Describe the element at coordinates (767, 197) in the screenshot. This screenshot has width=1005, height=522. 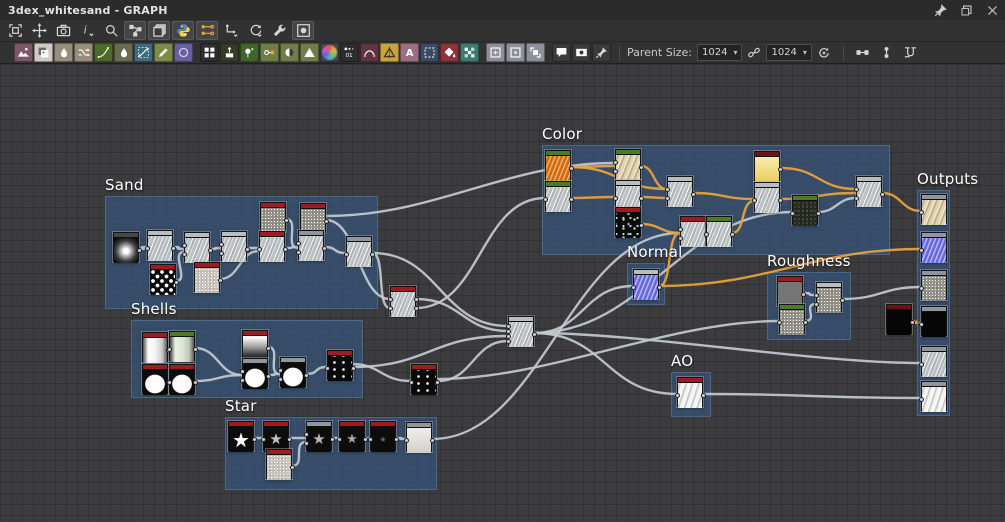
I see `node-cGray3` at that location.